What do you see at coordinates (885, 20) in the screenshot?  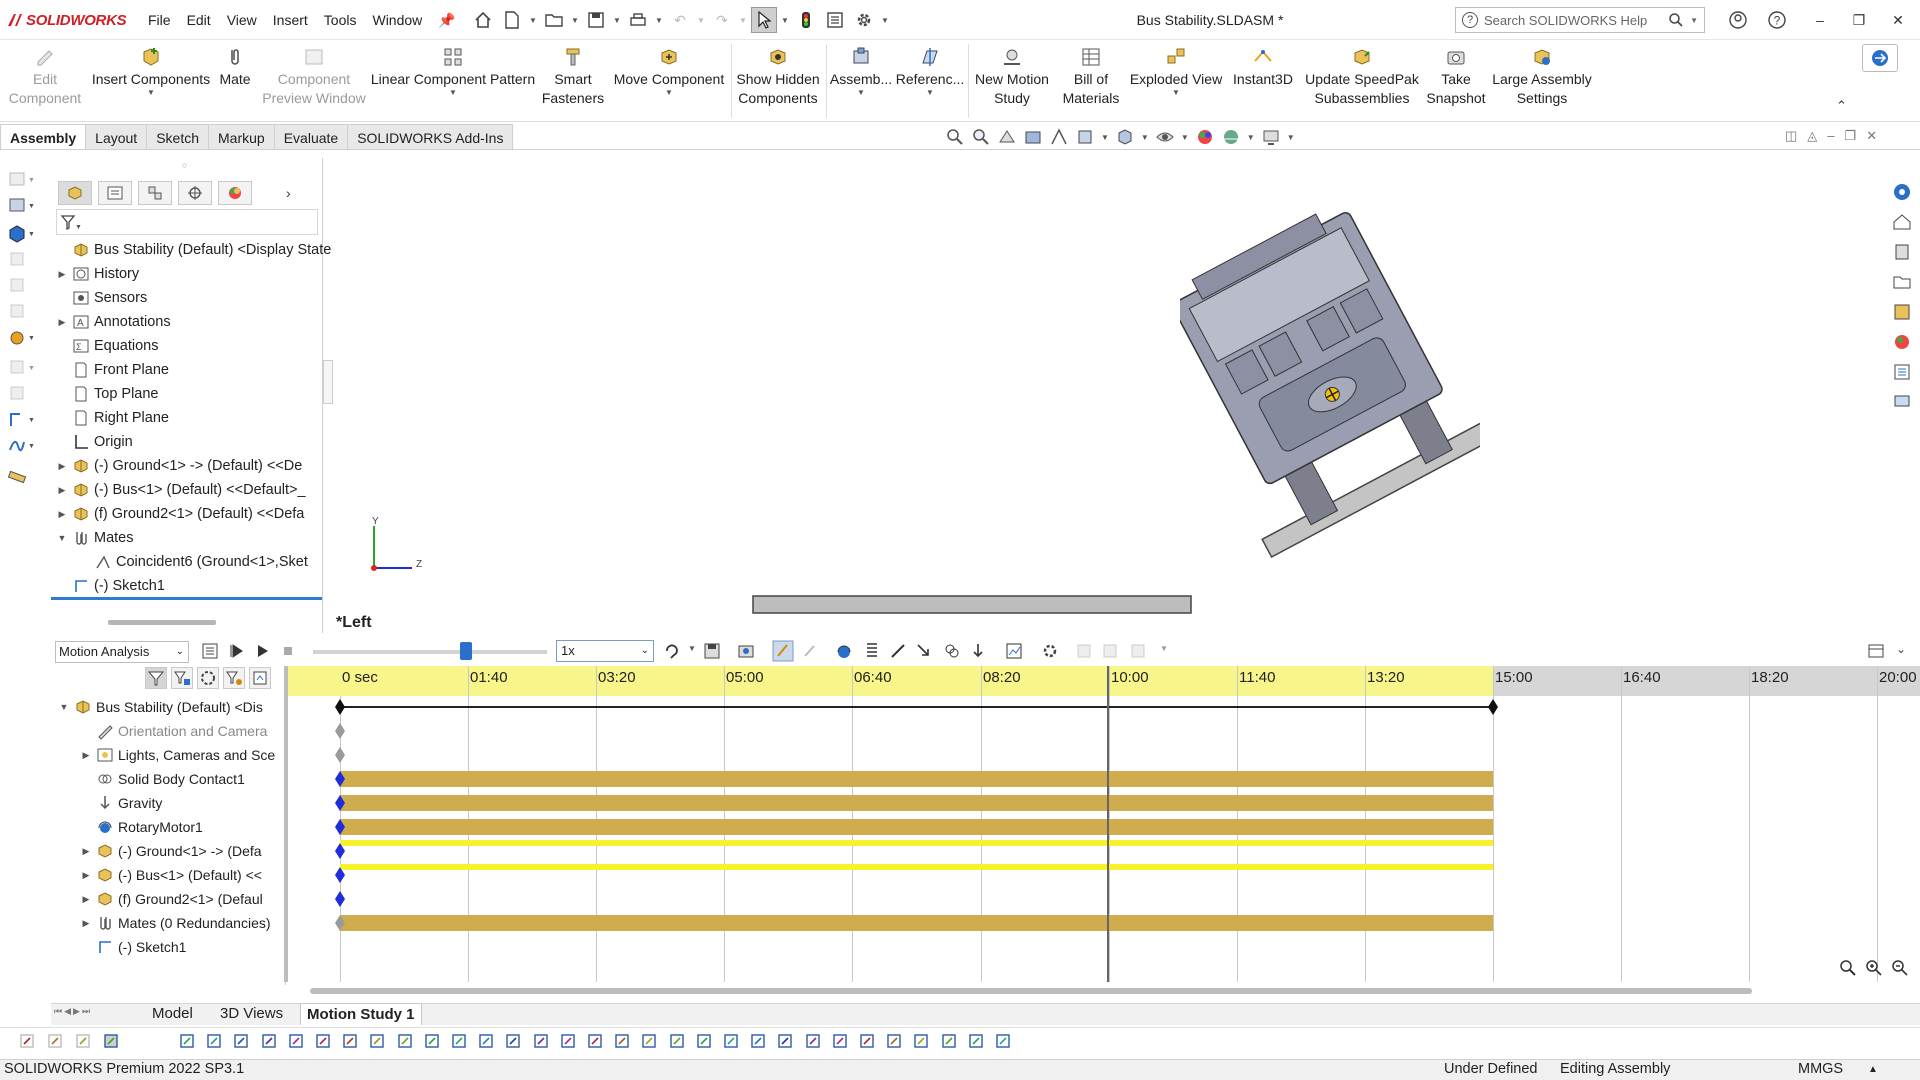 I see `options-dropdown-icon: ▼` at bounding box center [885, 20].